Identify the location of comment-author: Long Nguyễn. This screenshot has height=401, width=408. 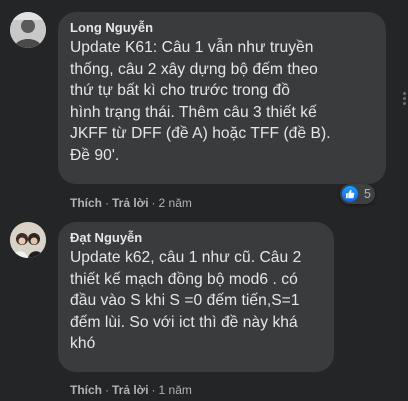
(222, 28).